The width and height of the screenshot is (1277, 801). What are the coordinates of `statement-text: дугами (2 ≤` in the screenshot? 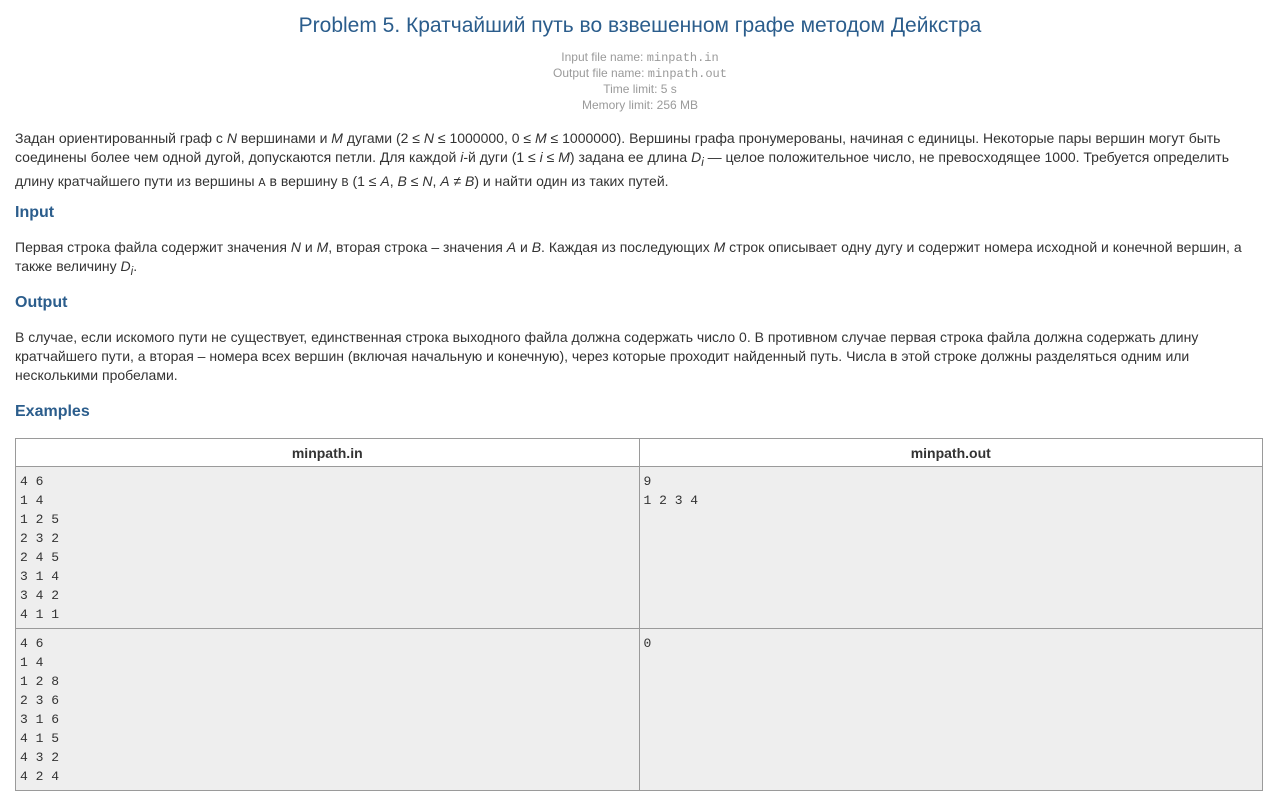 It's located at (383, 138).